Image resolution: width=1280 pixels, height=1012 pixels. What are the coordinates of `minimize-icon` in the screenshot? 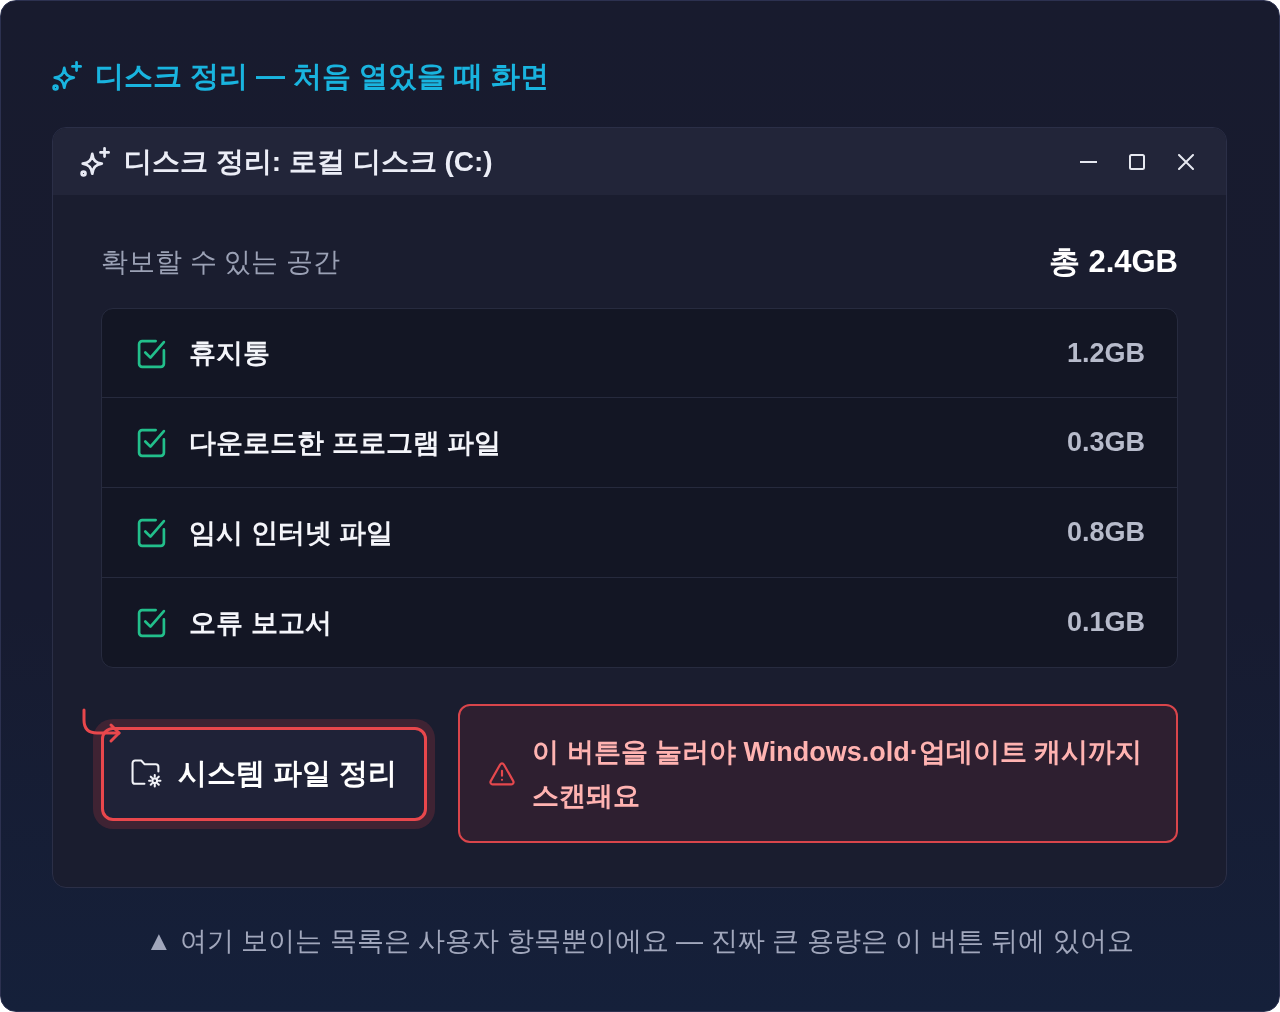 It's located at (1088, 161).